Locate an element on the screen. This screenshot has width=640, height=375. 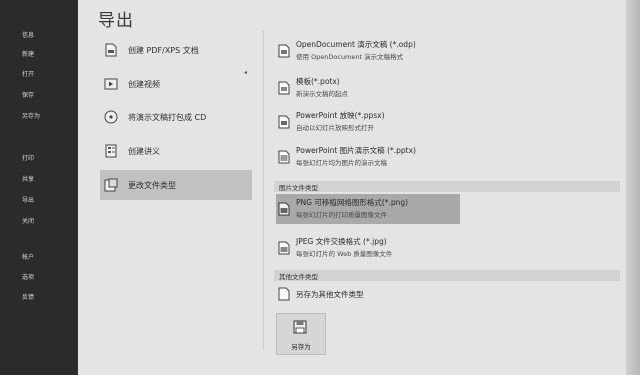
page-edge is located at coordinates (633, 187).